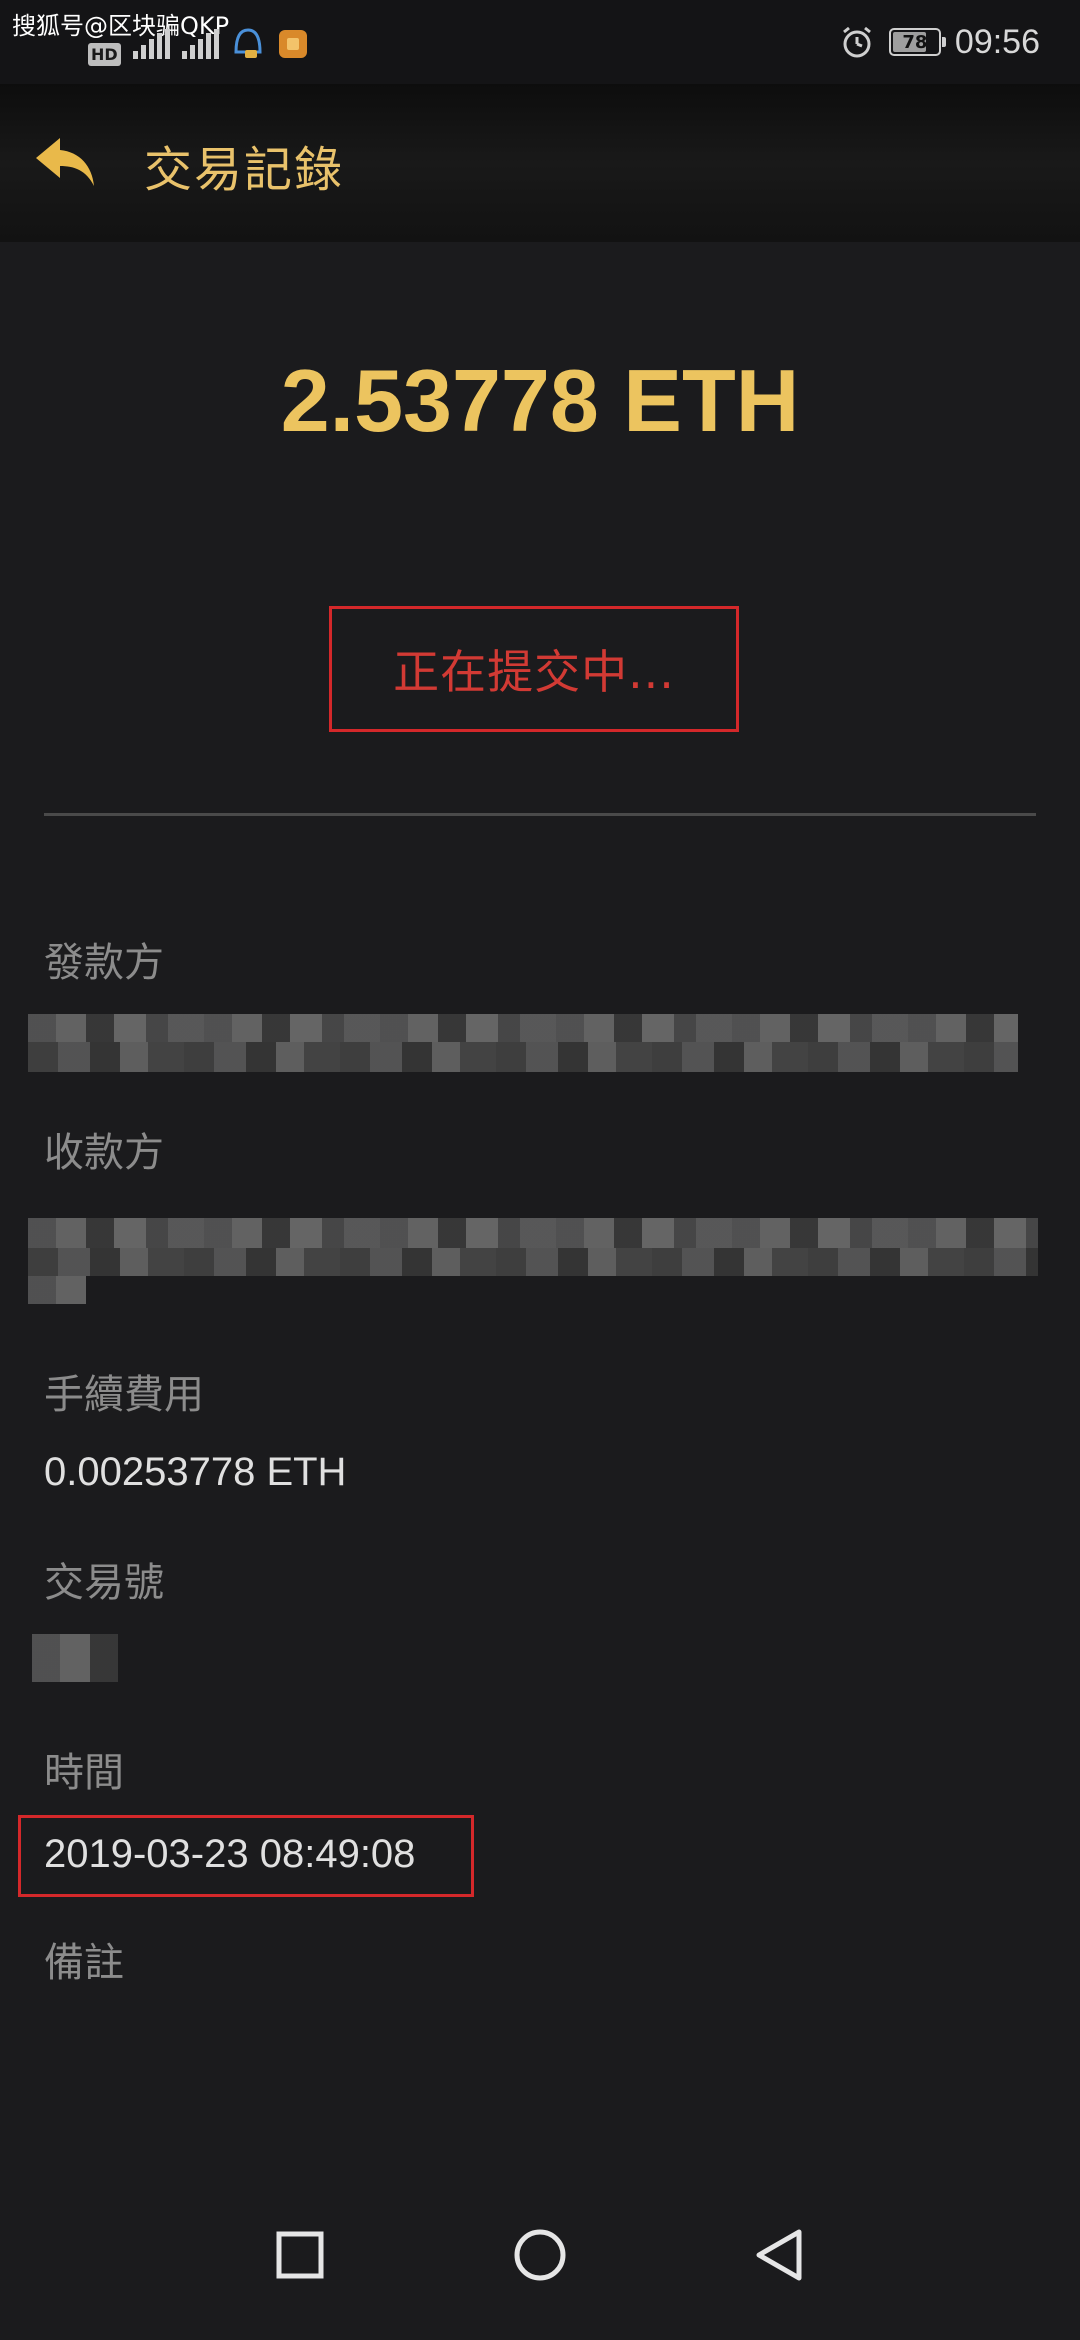  Describe the element at coordinates (230, 1854) in the screenshot. I see `time-value: 2019-03-23 08:49:08` at that location.